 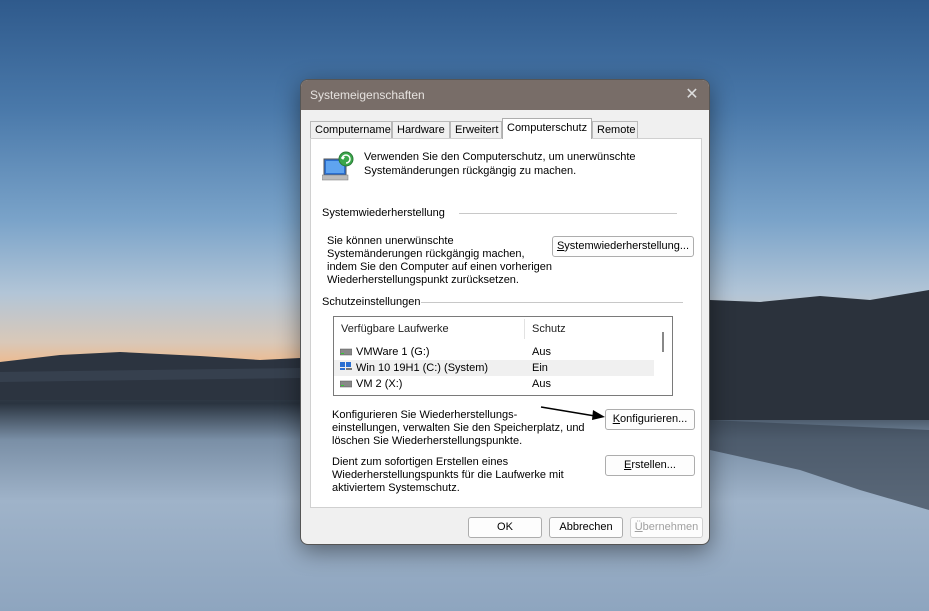 What do you see at coordinates (552, 302) in the screenshot?
I see `protection-group-line` at bounding box center [552, 302].